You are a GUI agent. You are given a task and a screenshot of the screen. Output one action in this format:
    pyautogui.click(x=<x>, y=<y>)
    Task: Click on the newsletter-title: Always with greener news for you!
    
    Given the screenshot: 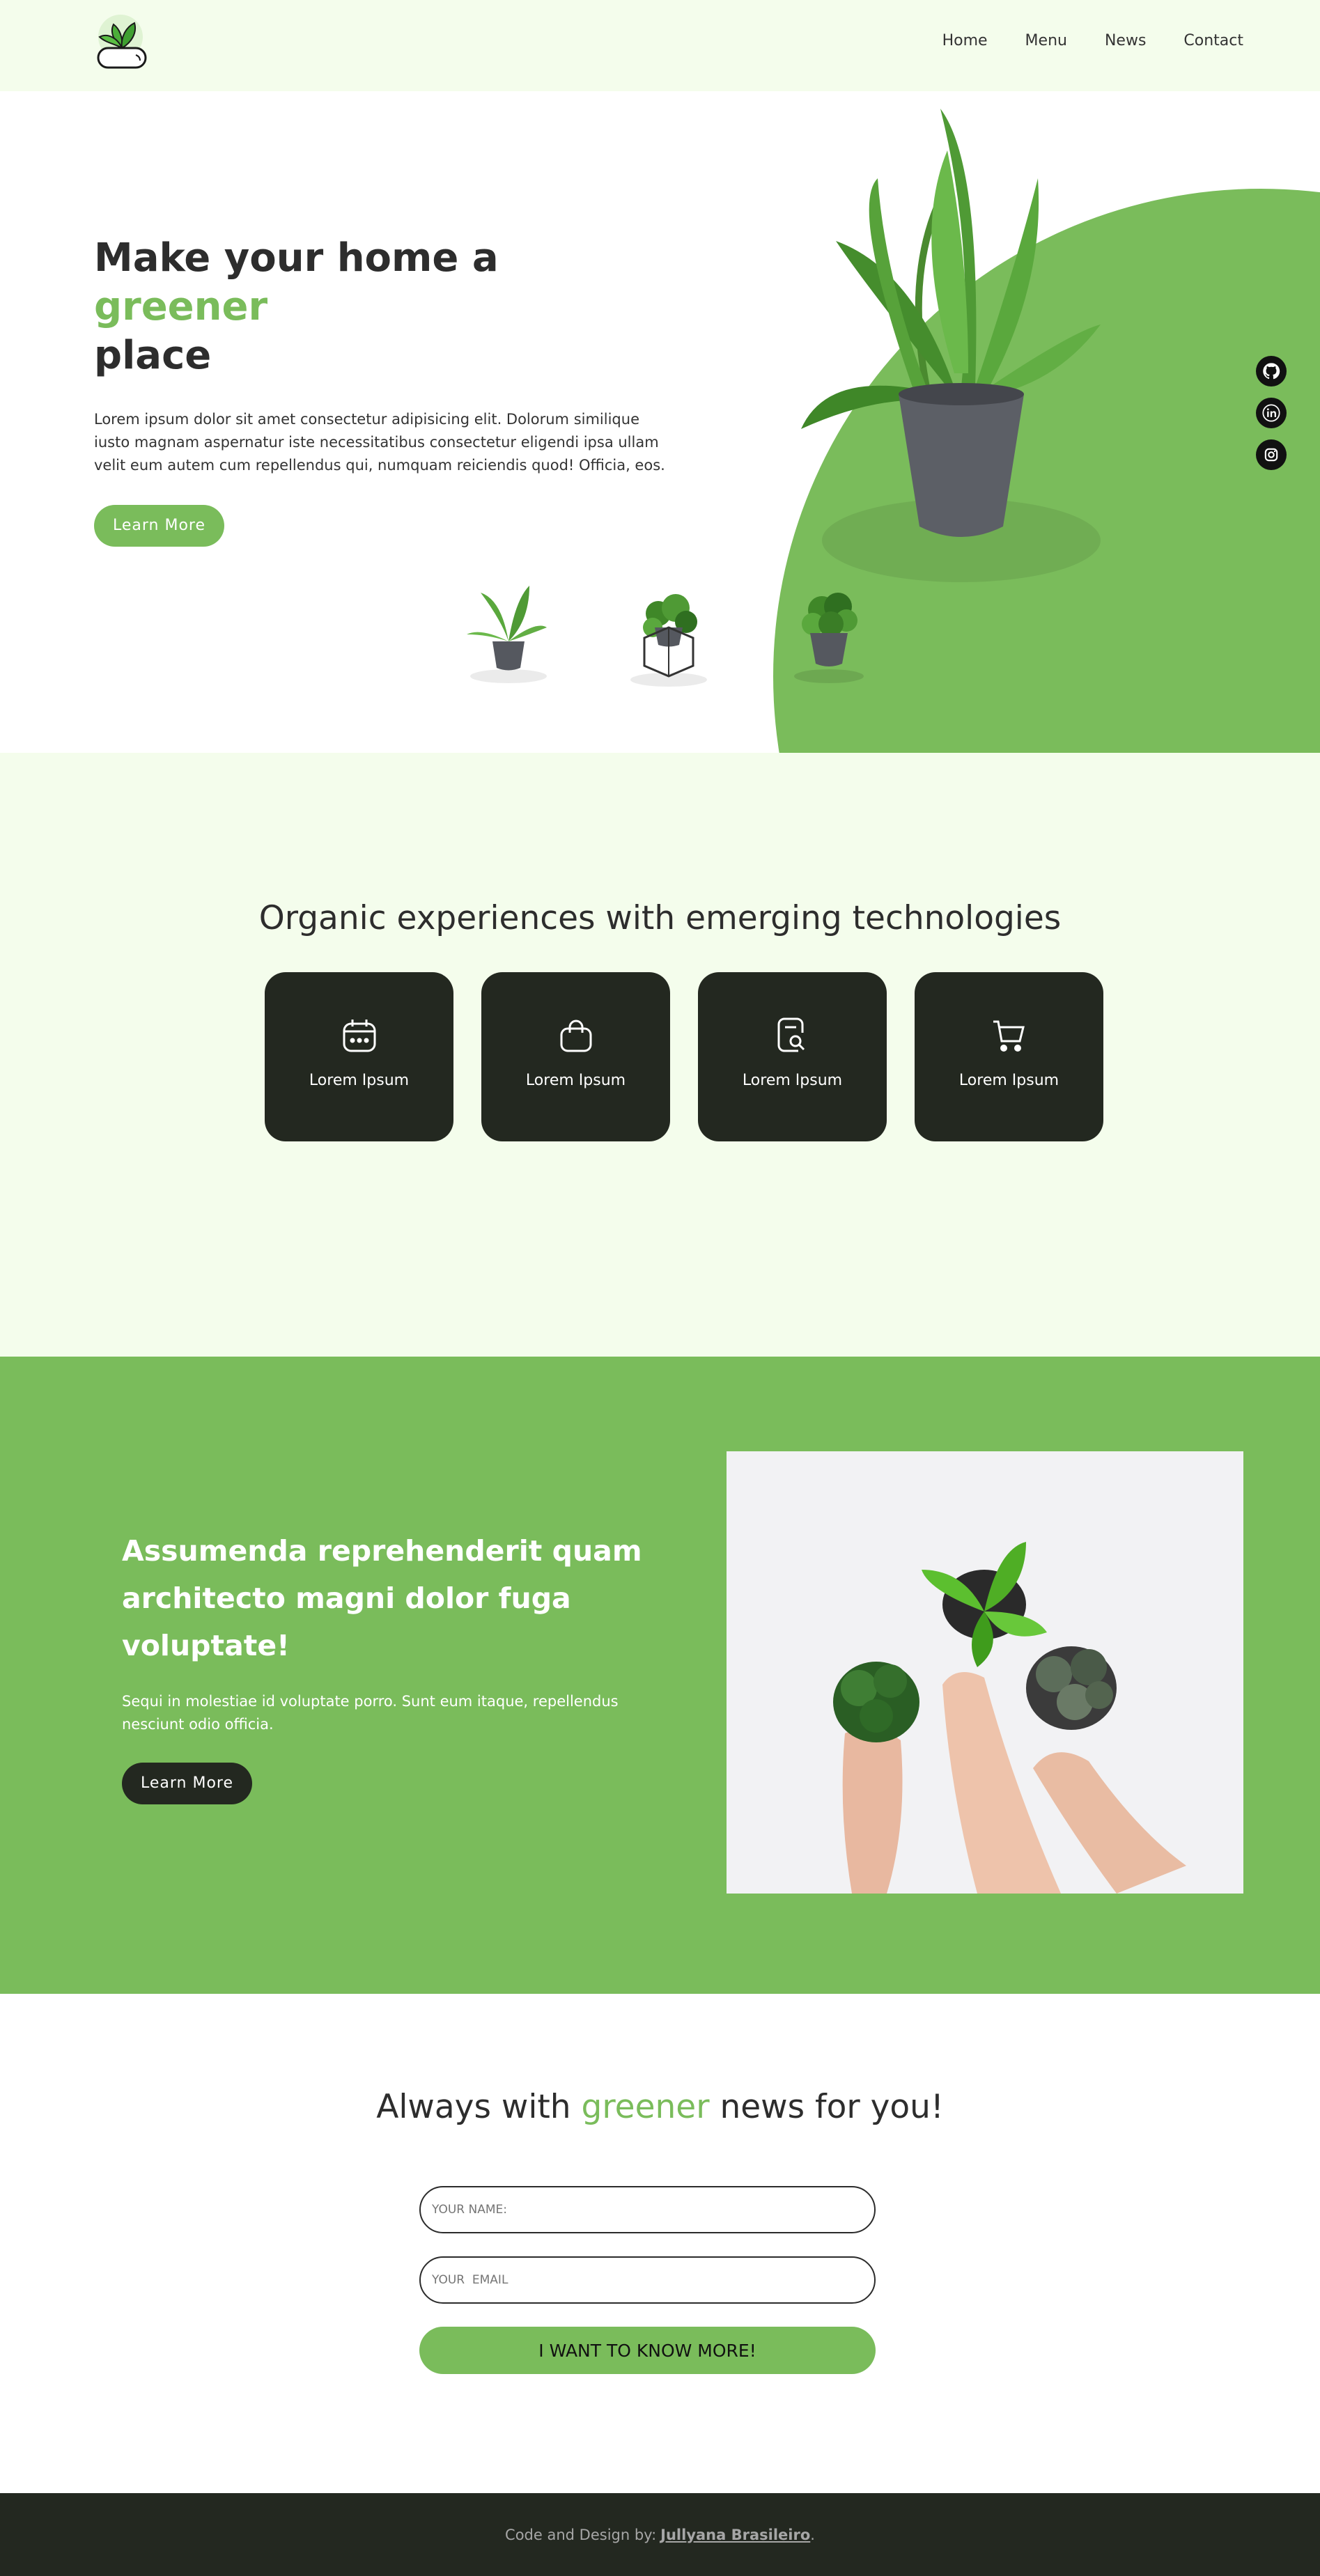 What is the action you would take?
    pyautogui.click(x=660, y=2107)
    